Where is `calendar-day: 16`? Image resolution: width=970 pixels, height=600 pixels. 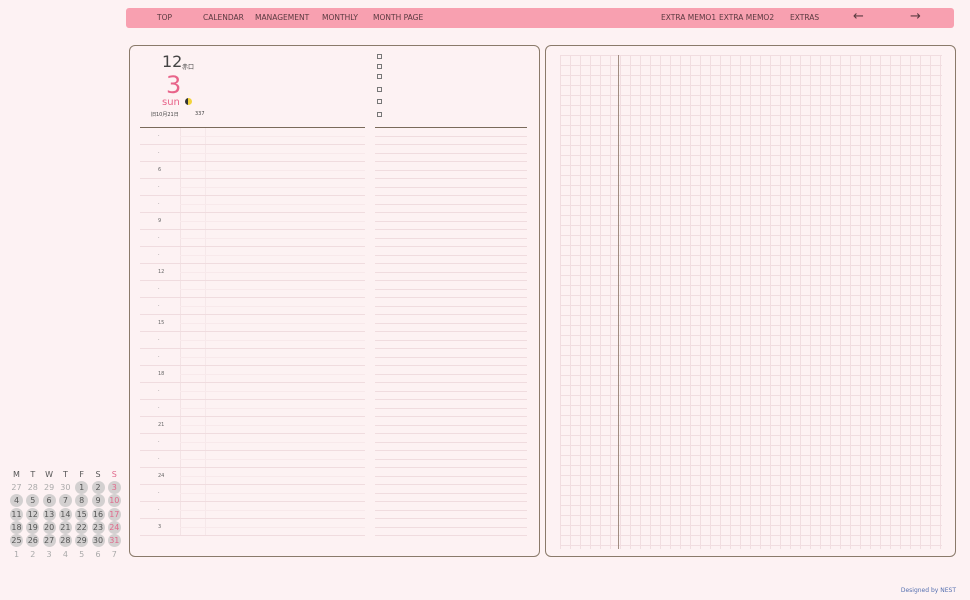 calendar-day: 16 is located at coordinates (98, 514).